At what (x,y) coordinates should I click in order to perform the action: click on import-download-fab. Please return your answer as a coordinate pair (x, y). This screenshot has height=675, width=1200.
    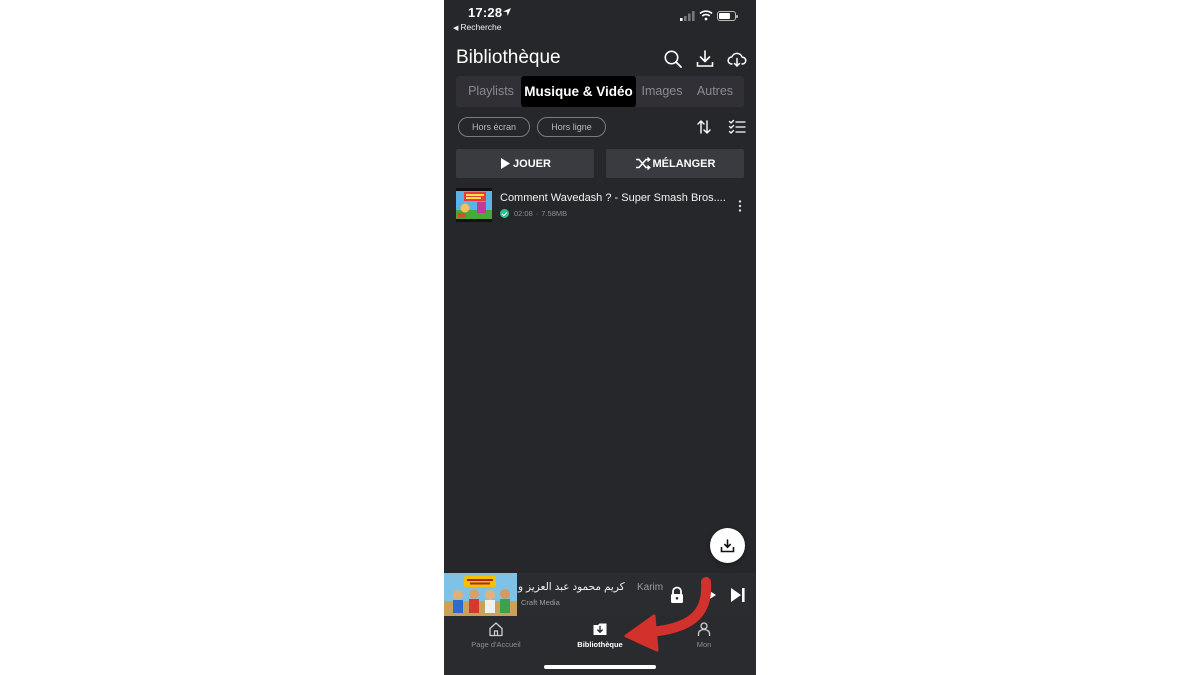
    Looking at the image, I should click on (727, 545).